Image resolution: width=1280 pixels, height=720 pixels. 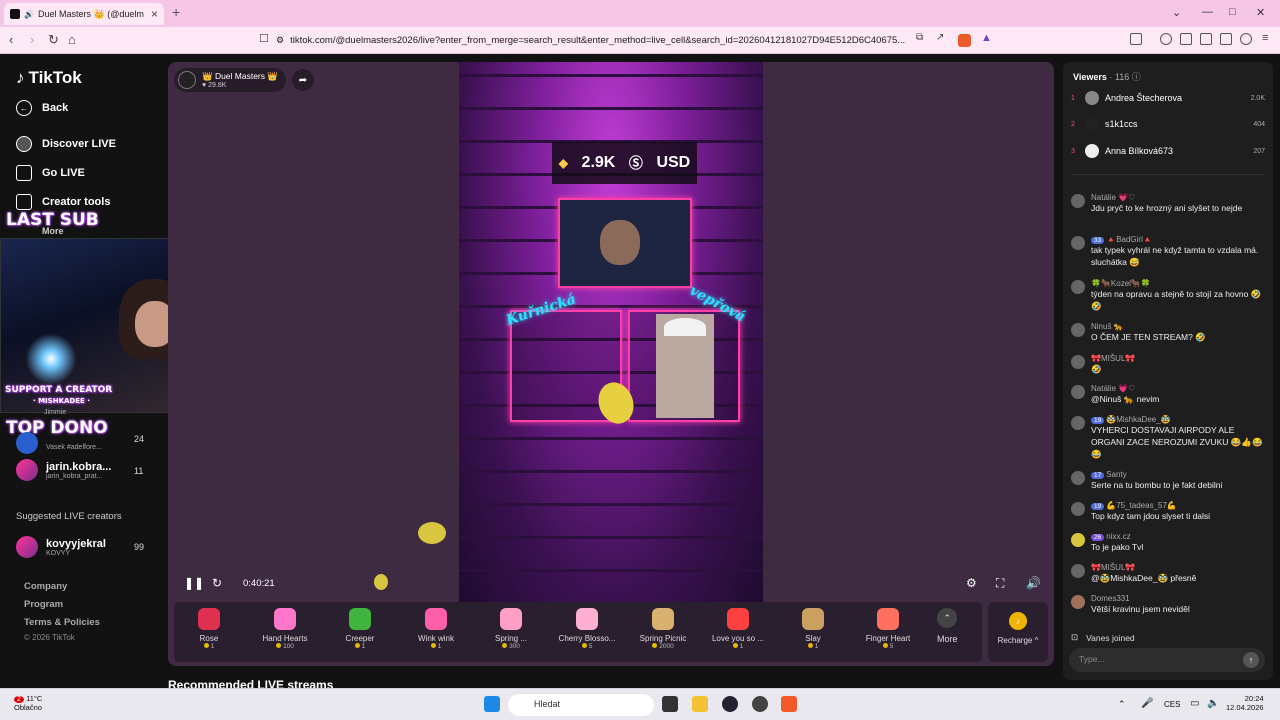 What do you see at coordinates (154, 14) in the screenshot?
I see `close-tab-icon: ×` at bounding box center [154, 14].